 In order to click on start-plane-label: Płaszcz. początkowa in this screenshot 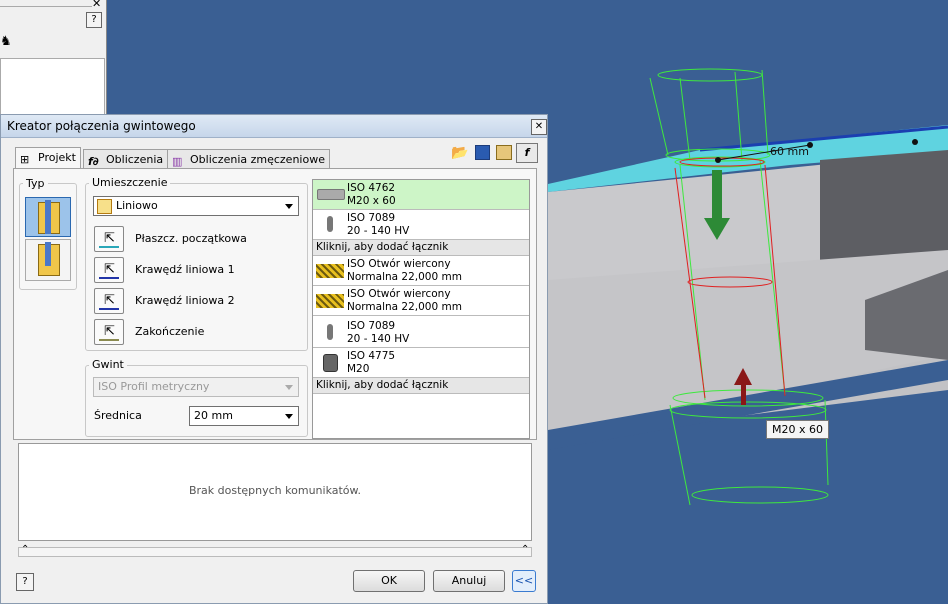, I will do `click(191, 238)`.